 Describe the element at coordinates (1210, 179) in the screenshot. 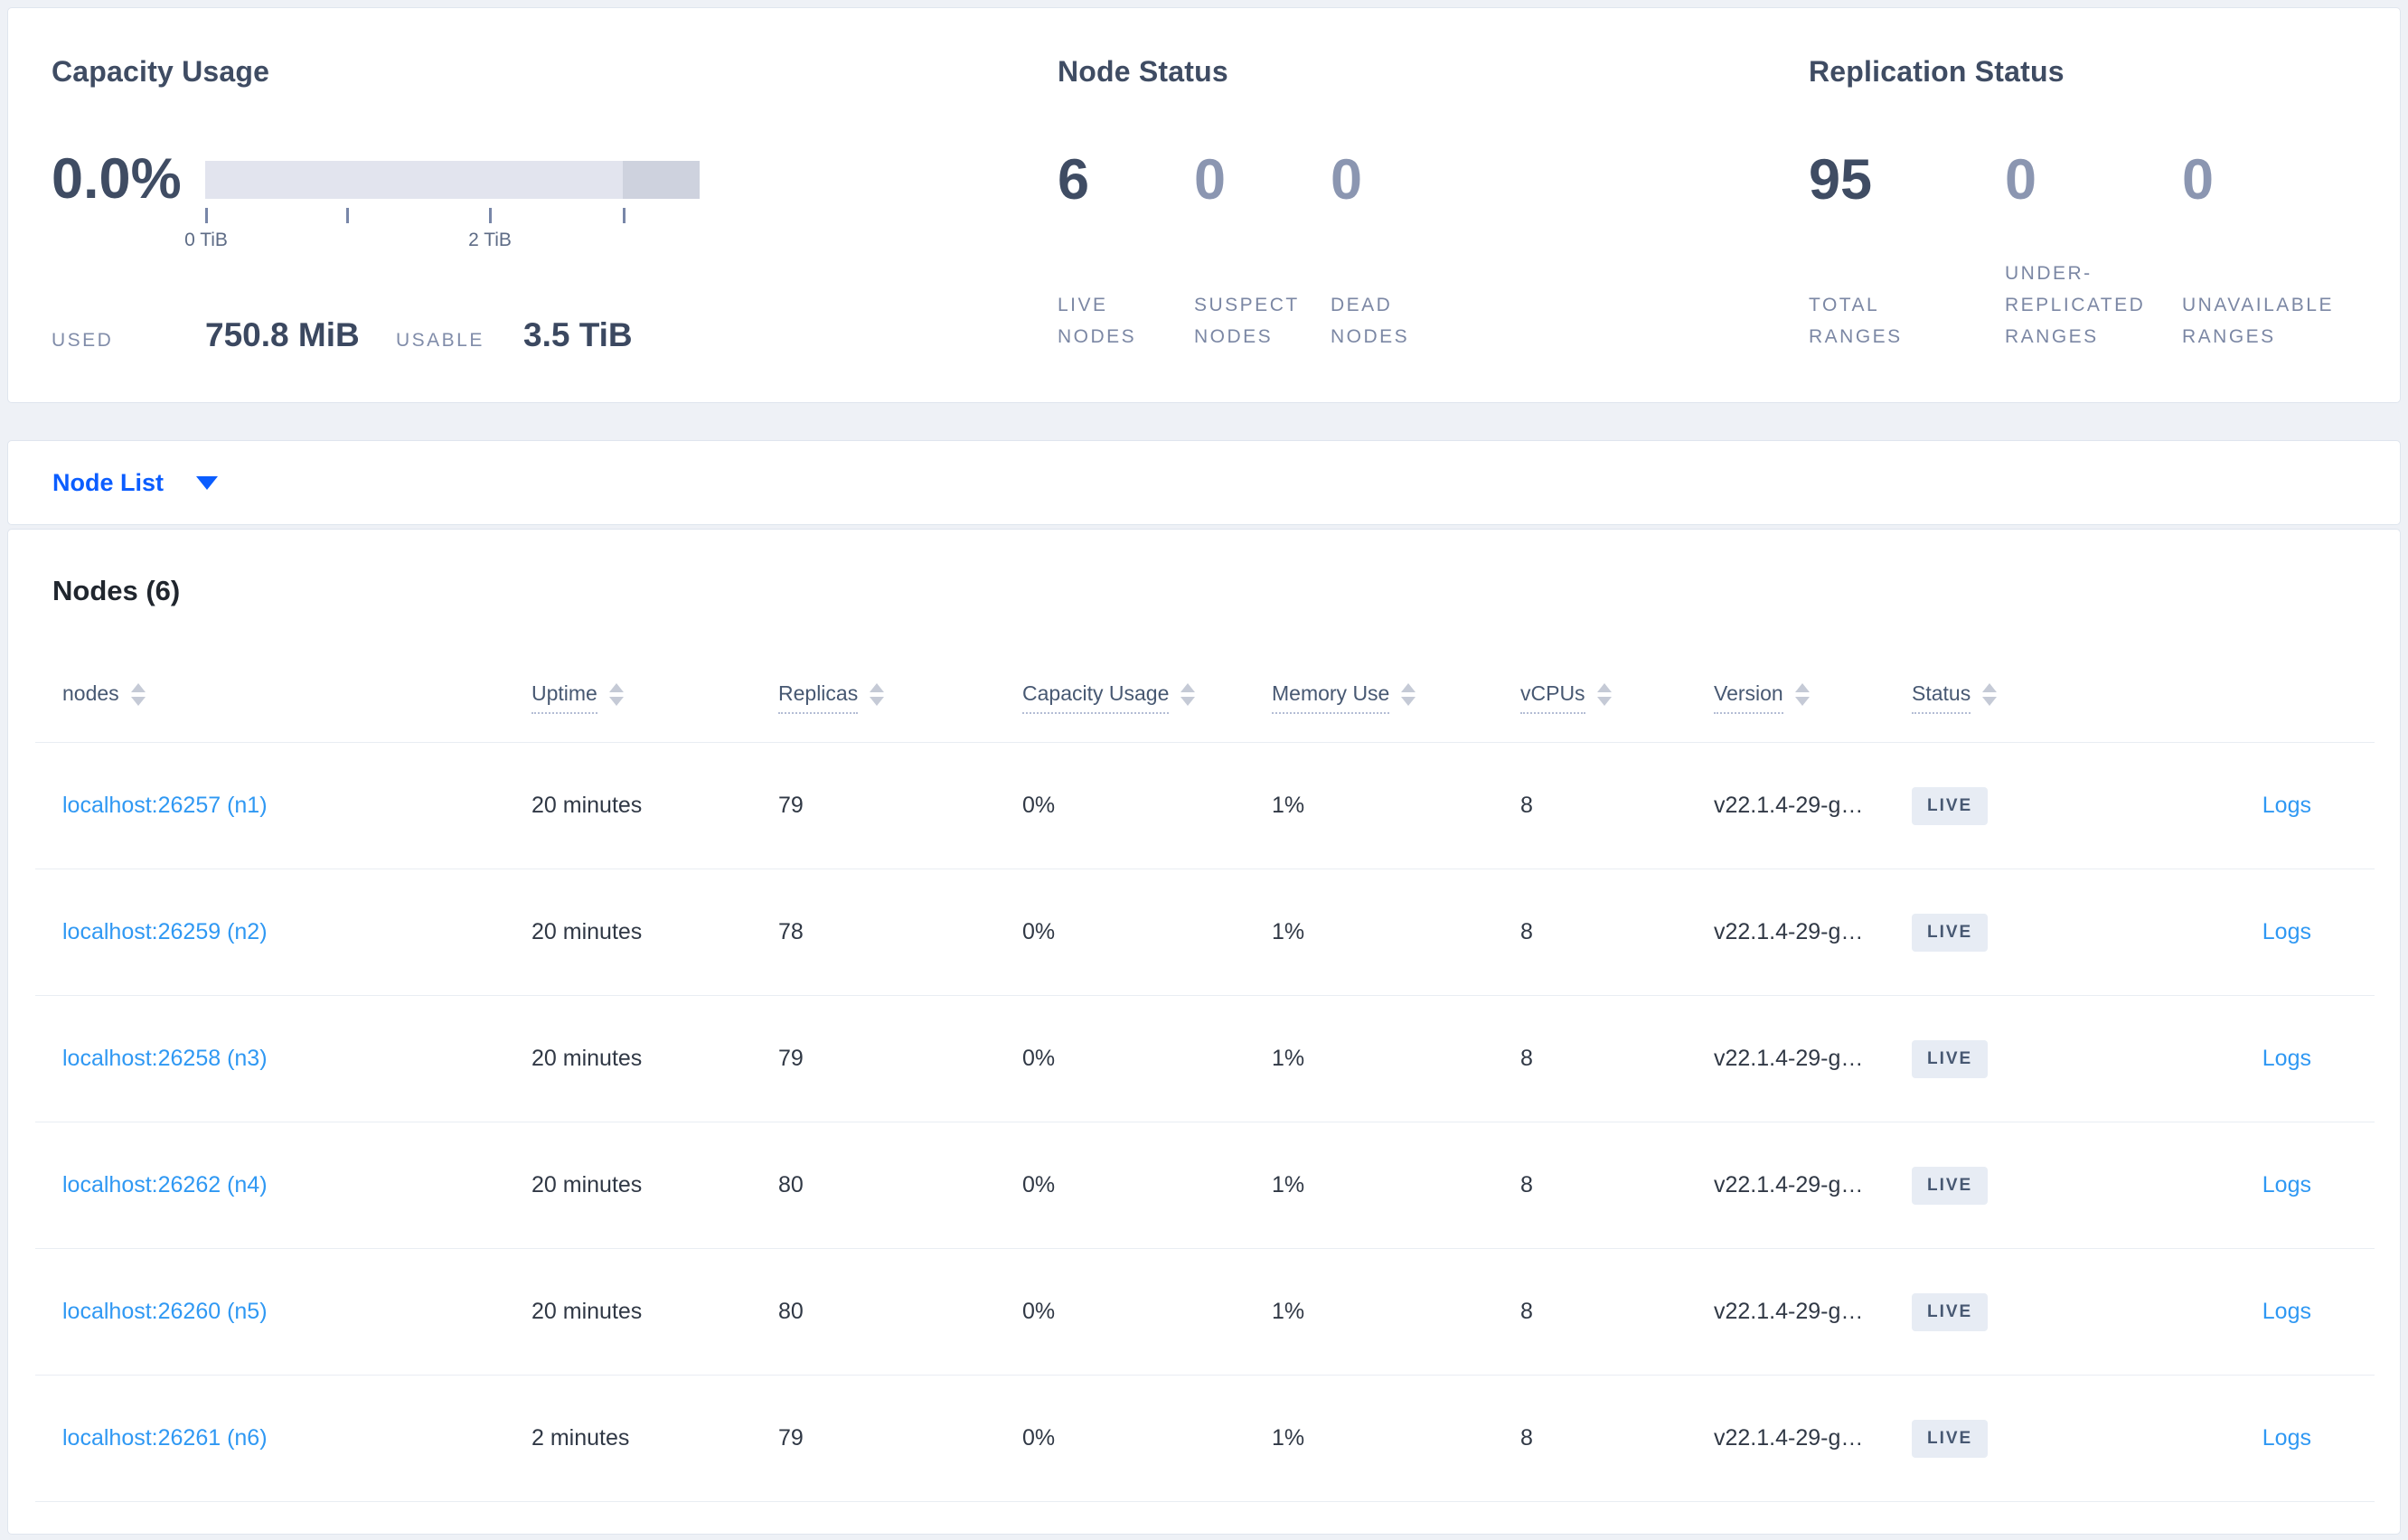

I see `suspect-nodes-value: 0` at that location.